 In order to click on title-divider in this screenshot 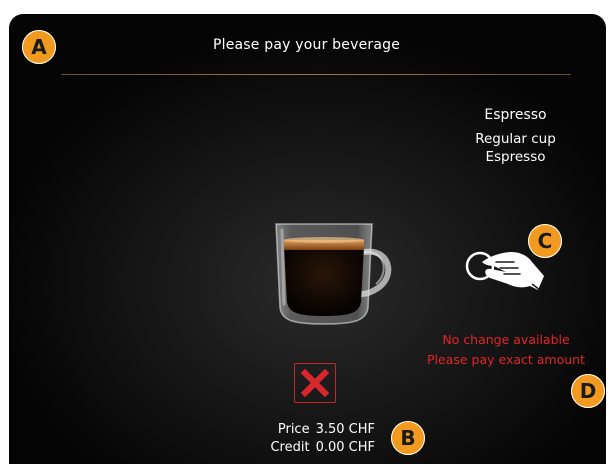, I will do `click(316, 74)`.